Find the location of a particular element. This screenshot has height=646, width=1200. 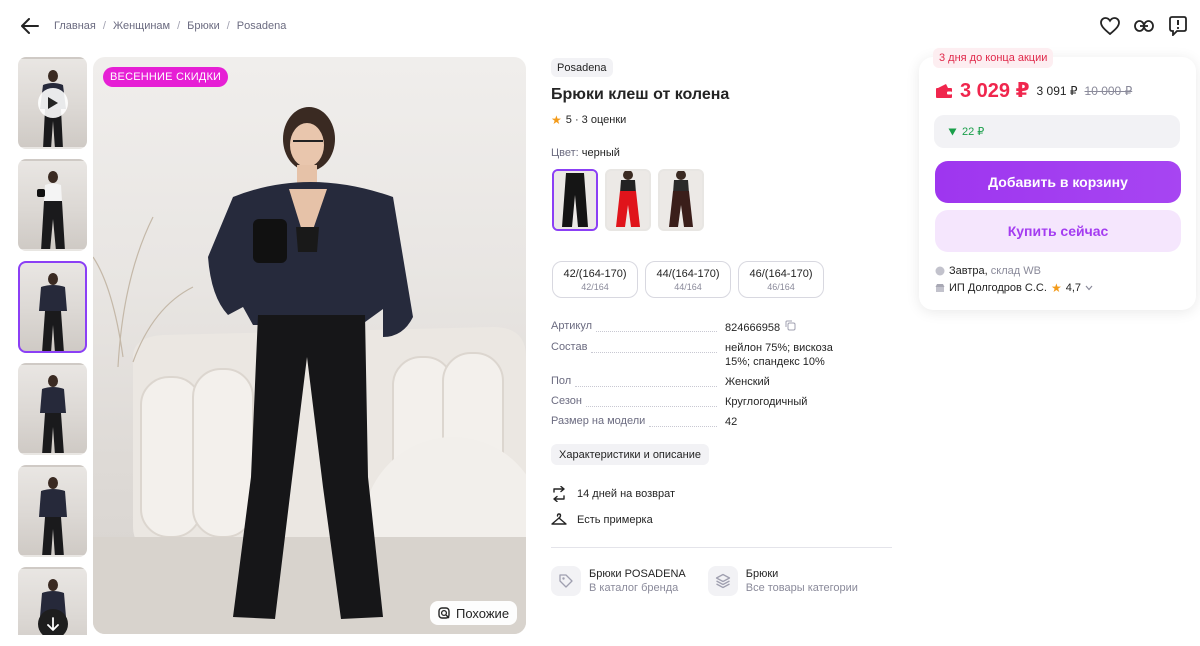

color-label: Цвет: черный is located at coordinates (585, 153).